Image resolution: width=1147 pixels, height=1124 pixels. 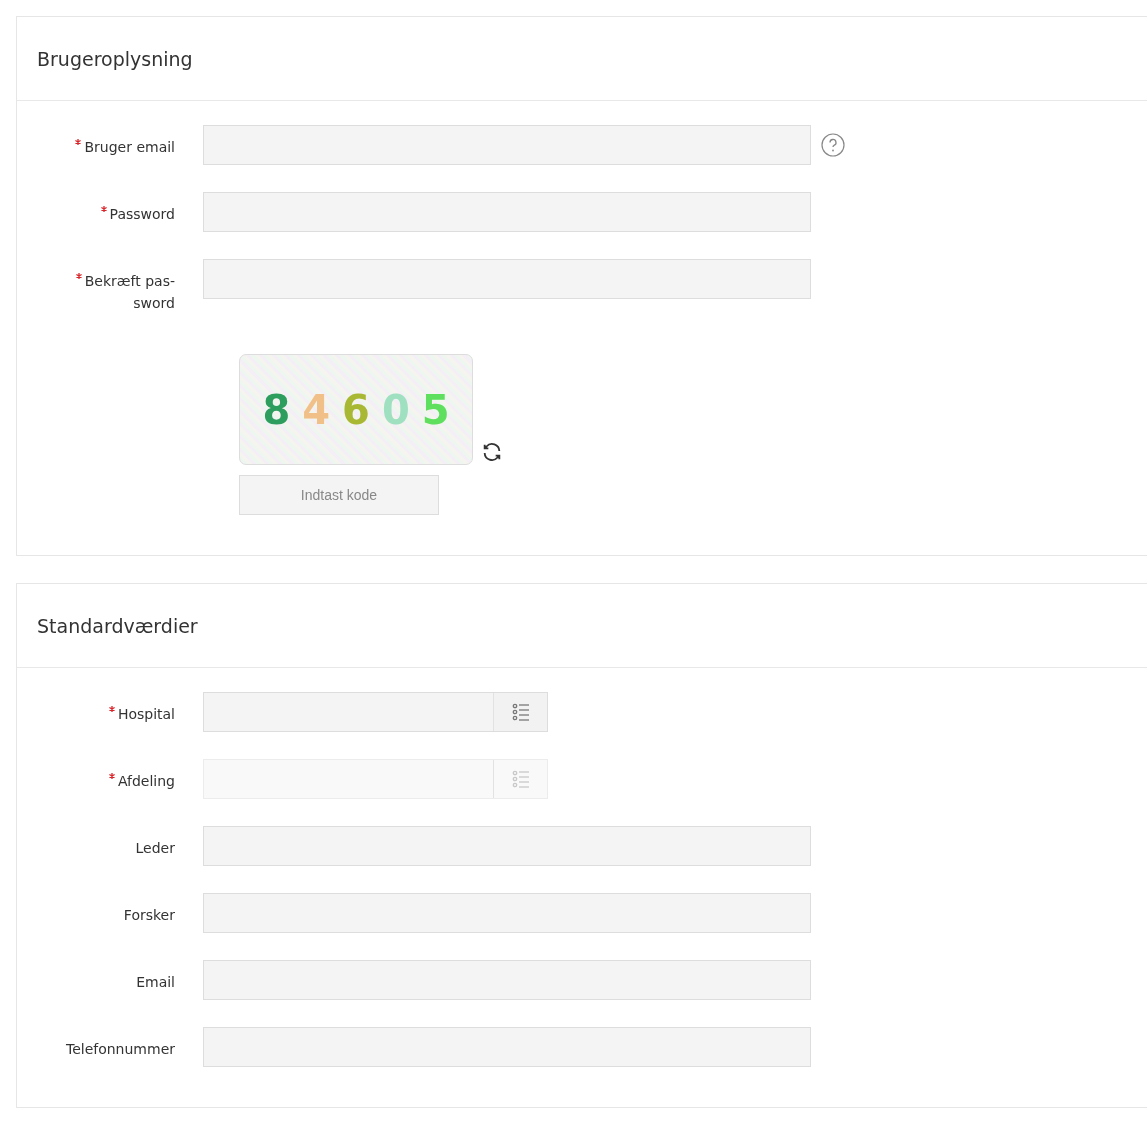 I want to click on lookup-button, so click(x=520, y=712).